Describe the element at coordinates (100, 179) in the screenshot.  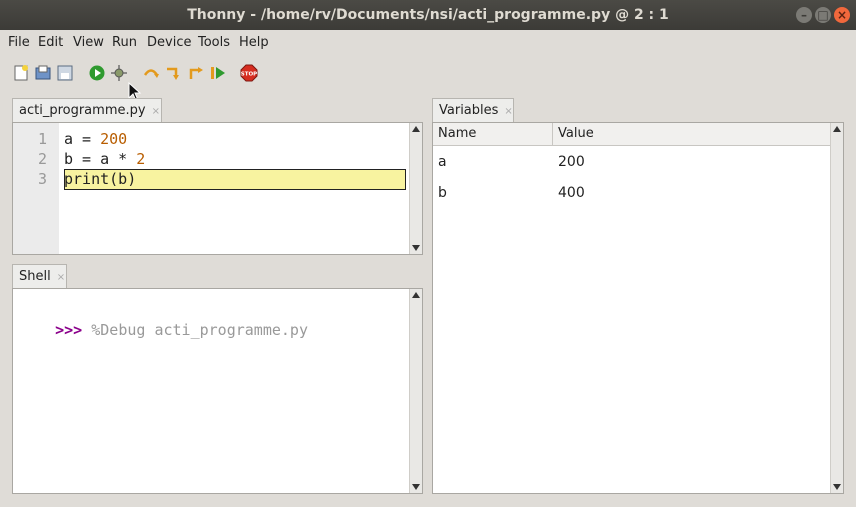
I see `code-line: print(b)` at that location.